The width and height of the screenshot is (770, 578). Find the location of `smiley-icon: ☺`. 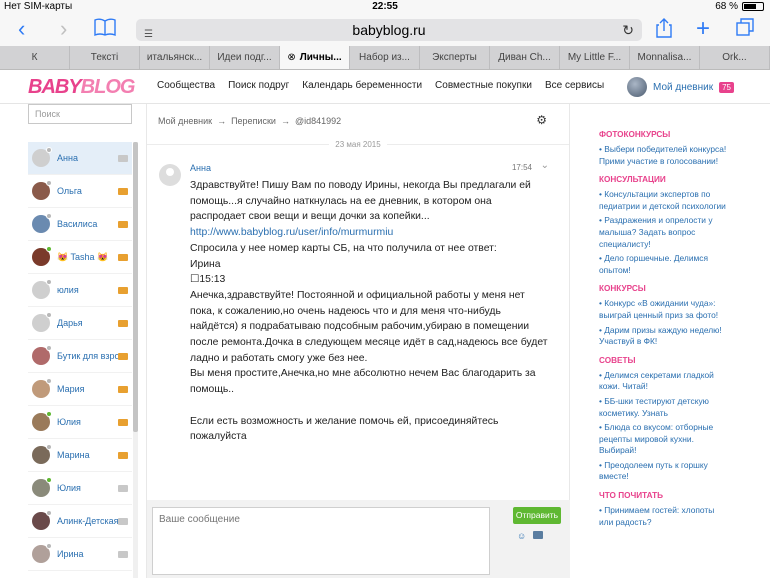

smiley-icon: ☺ is located at coordinates (521, 536).